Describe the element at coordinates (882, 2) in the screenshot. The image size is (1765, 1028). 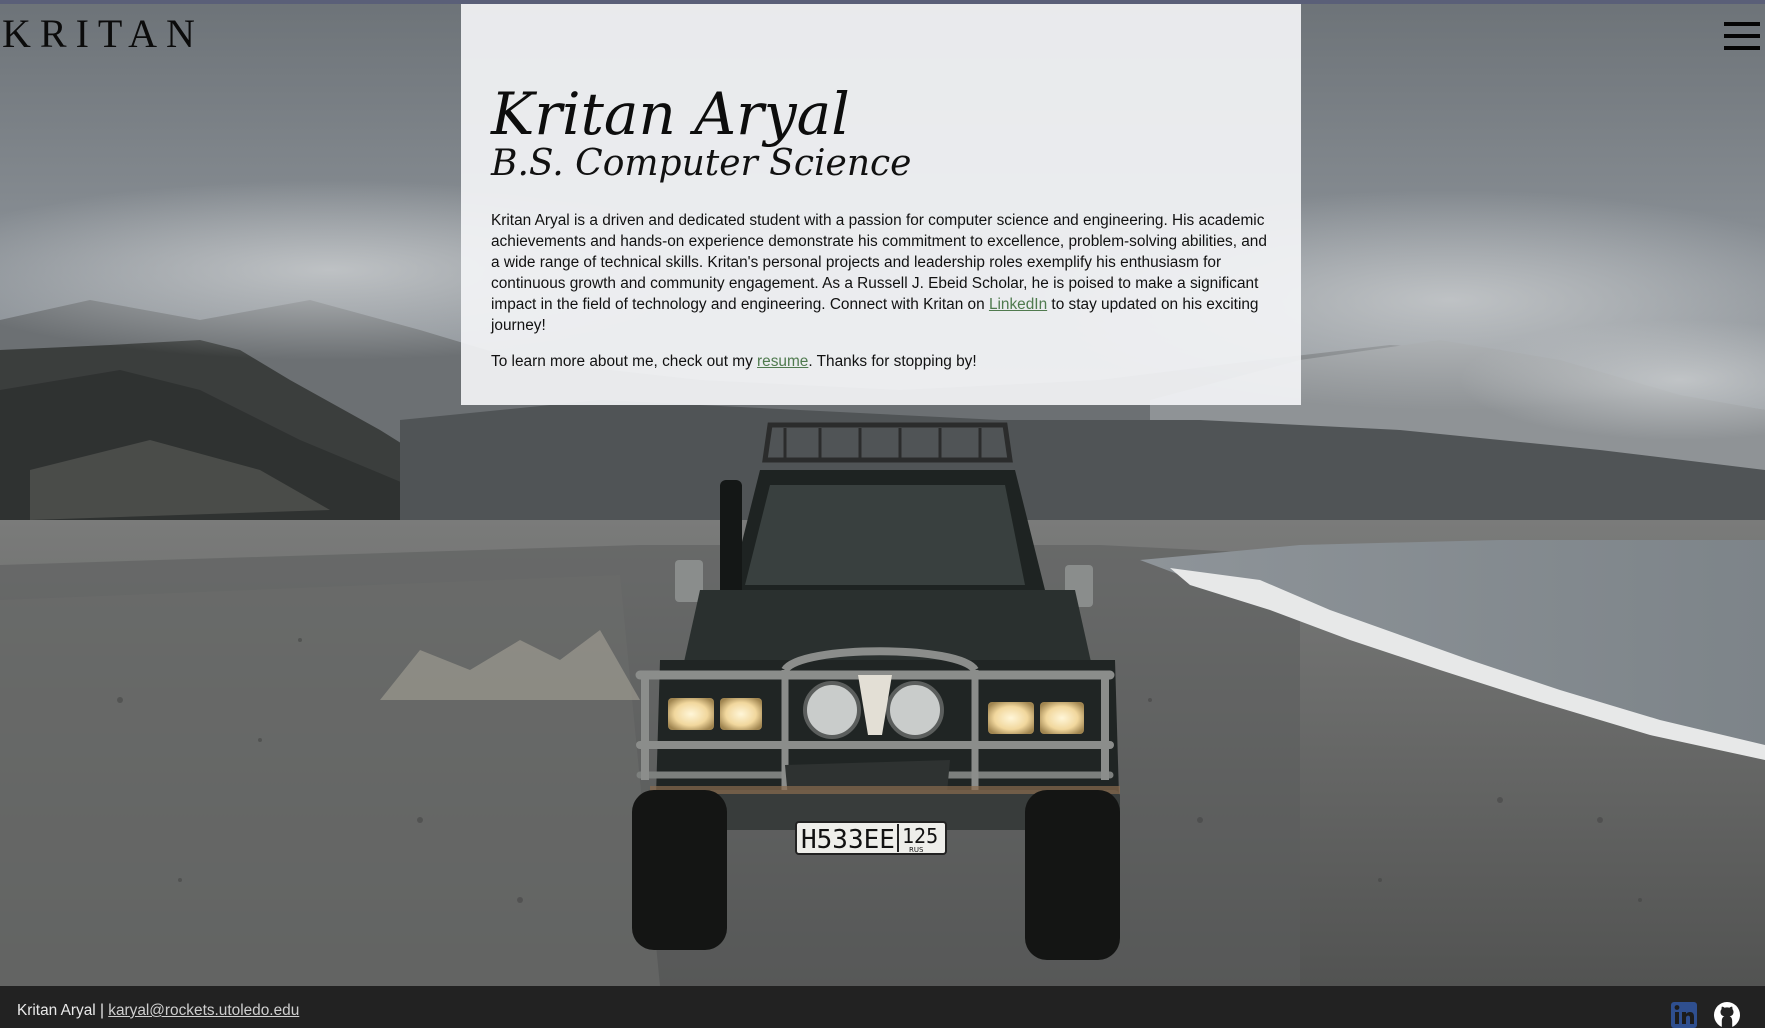
I see `top-accent-bar` at that location.